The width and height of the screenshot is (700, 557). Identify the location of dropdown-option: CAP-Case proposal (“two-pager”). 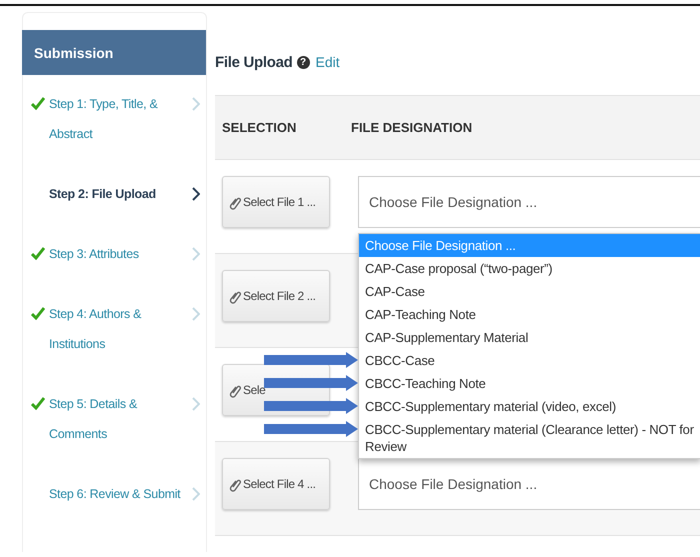
(529, 268).